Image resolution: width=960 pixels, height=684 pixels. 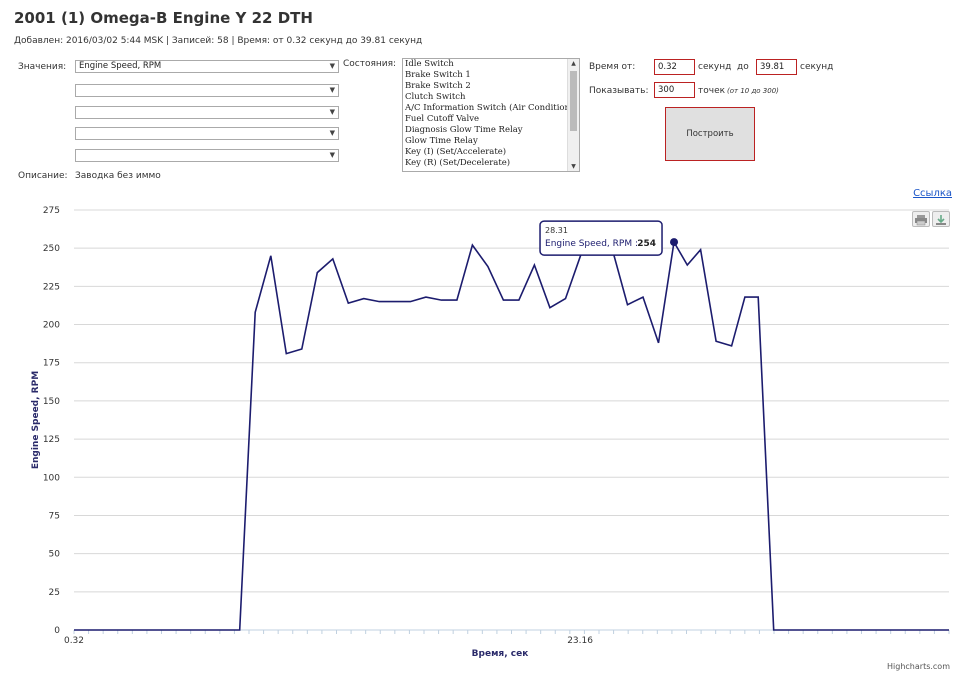 I want to click on points-hint: (от 10 до 300), so click(x=753, y=91).